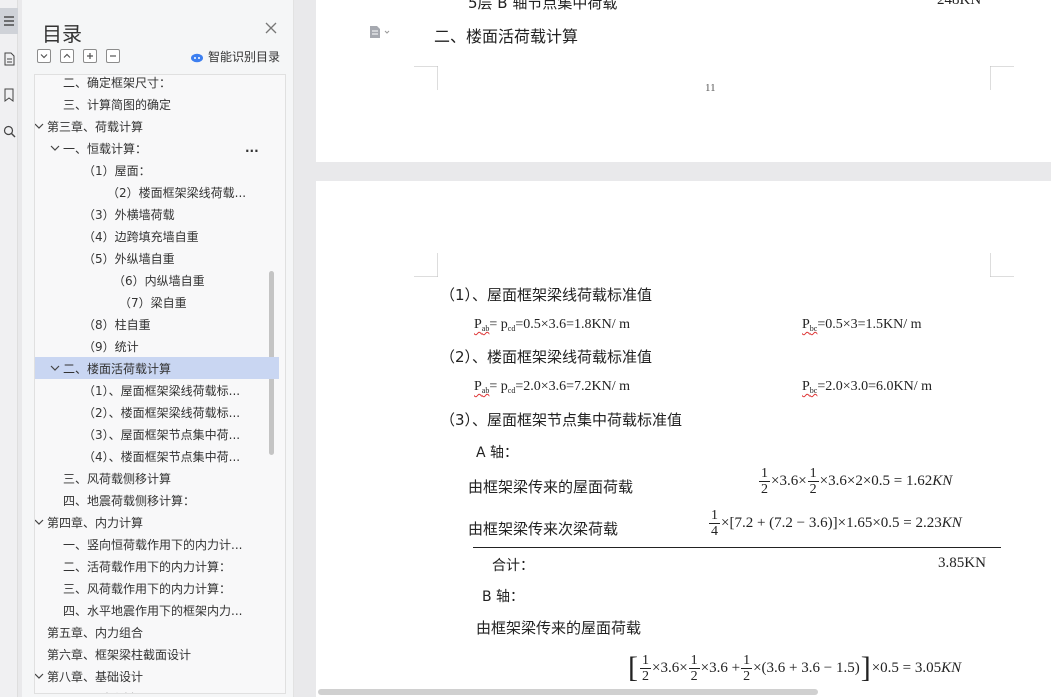 The image size is (1051, 697). Describe the element at coordinates (157, 126) in the screenshot. I see `toc-item: 第三章、荷载计算` at that location.